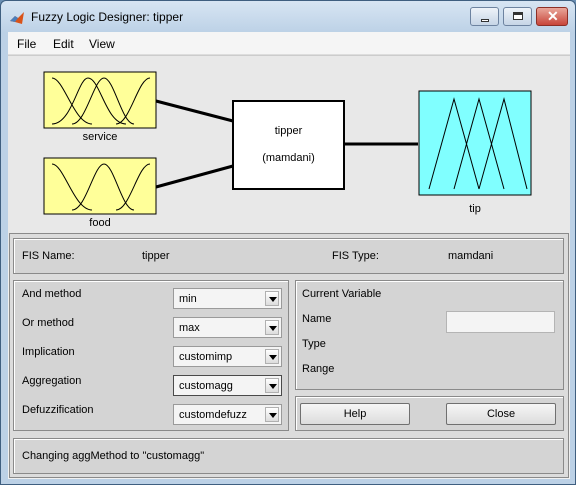  I want to click on food-connection, so click(194, 176).